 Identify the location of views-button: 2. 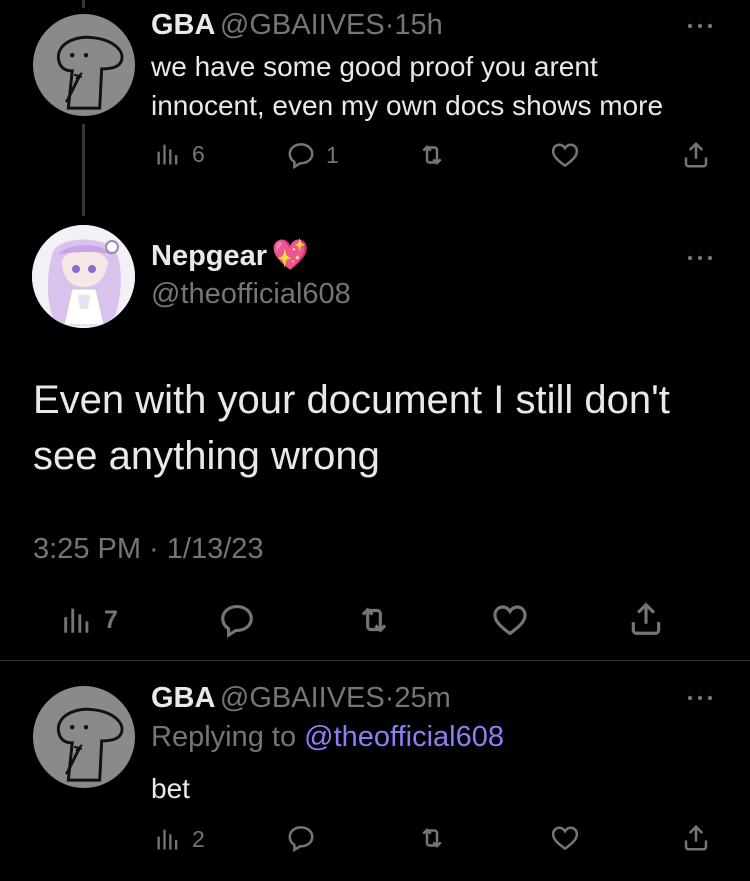
(179, 839).